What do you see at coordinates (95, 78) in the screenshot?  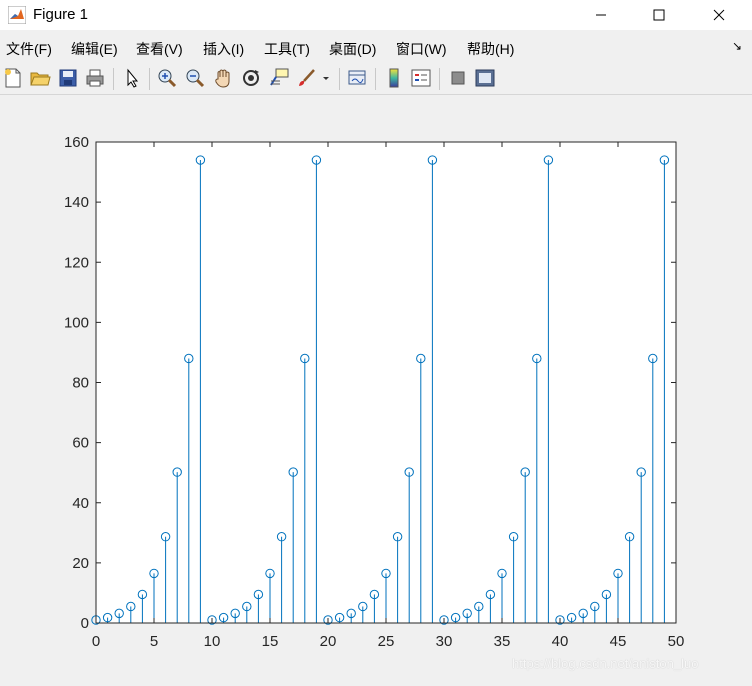 I see `print-icon` at bounding box center [95, 78].